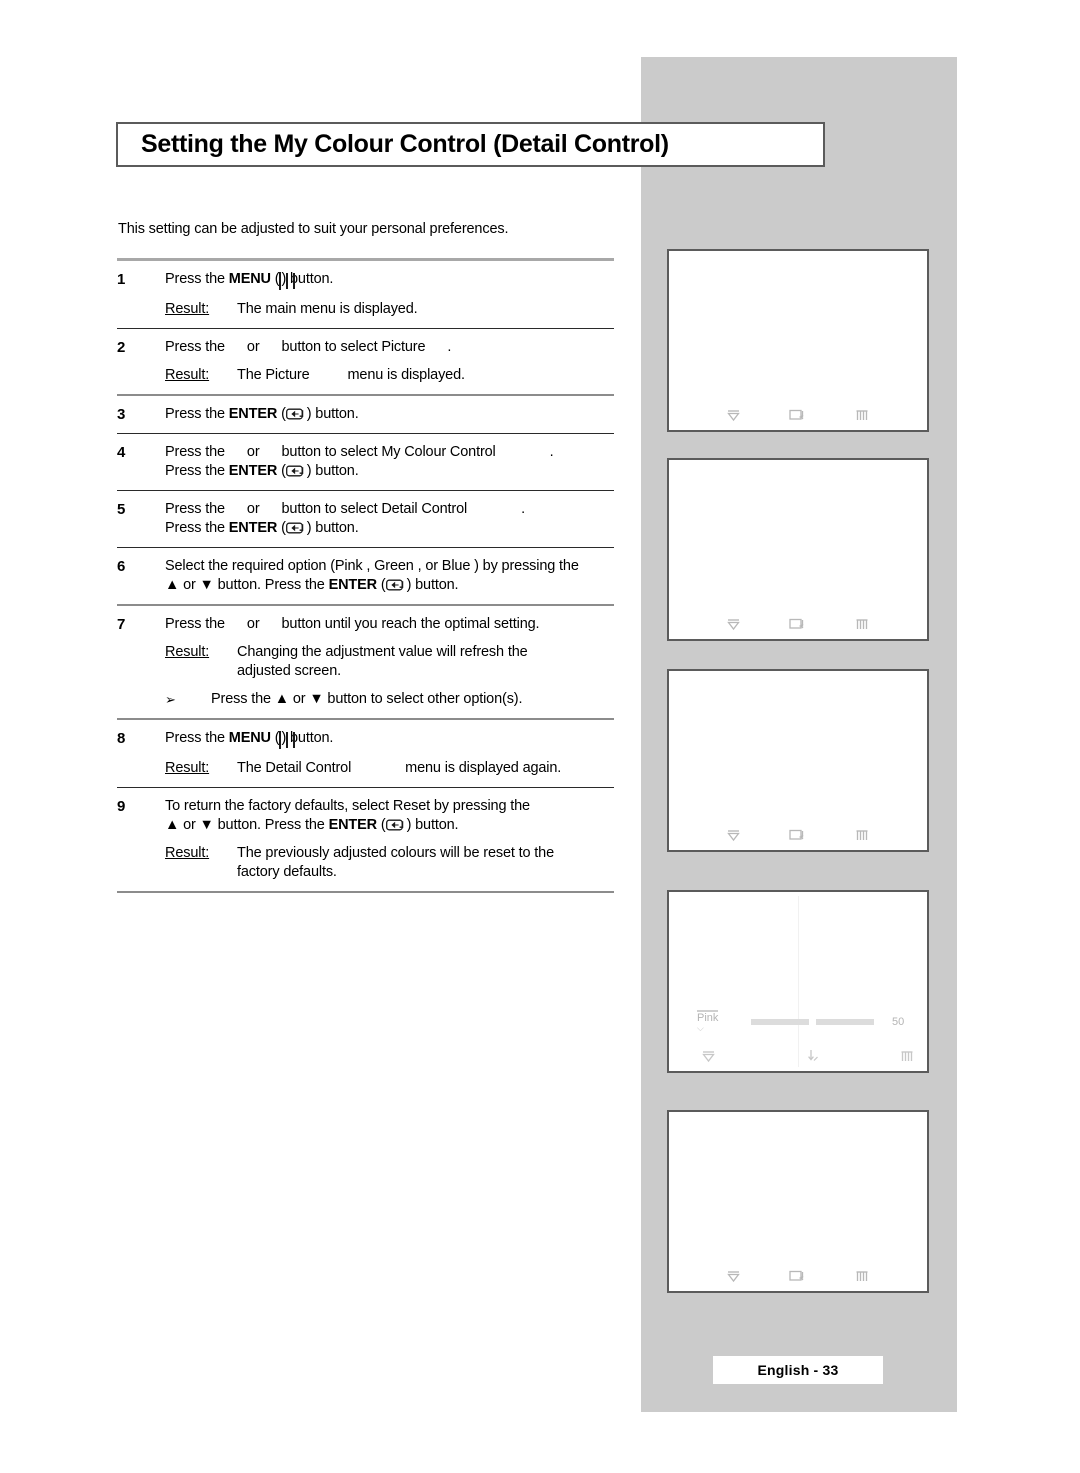  Describe the element at coordinates (121, 624) in the screenshot. I see `step-number: 7` at that location.